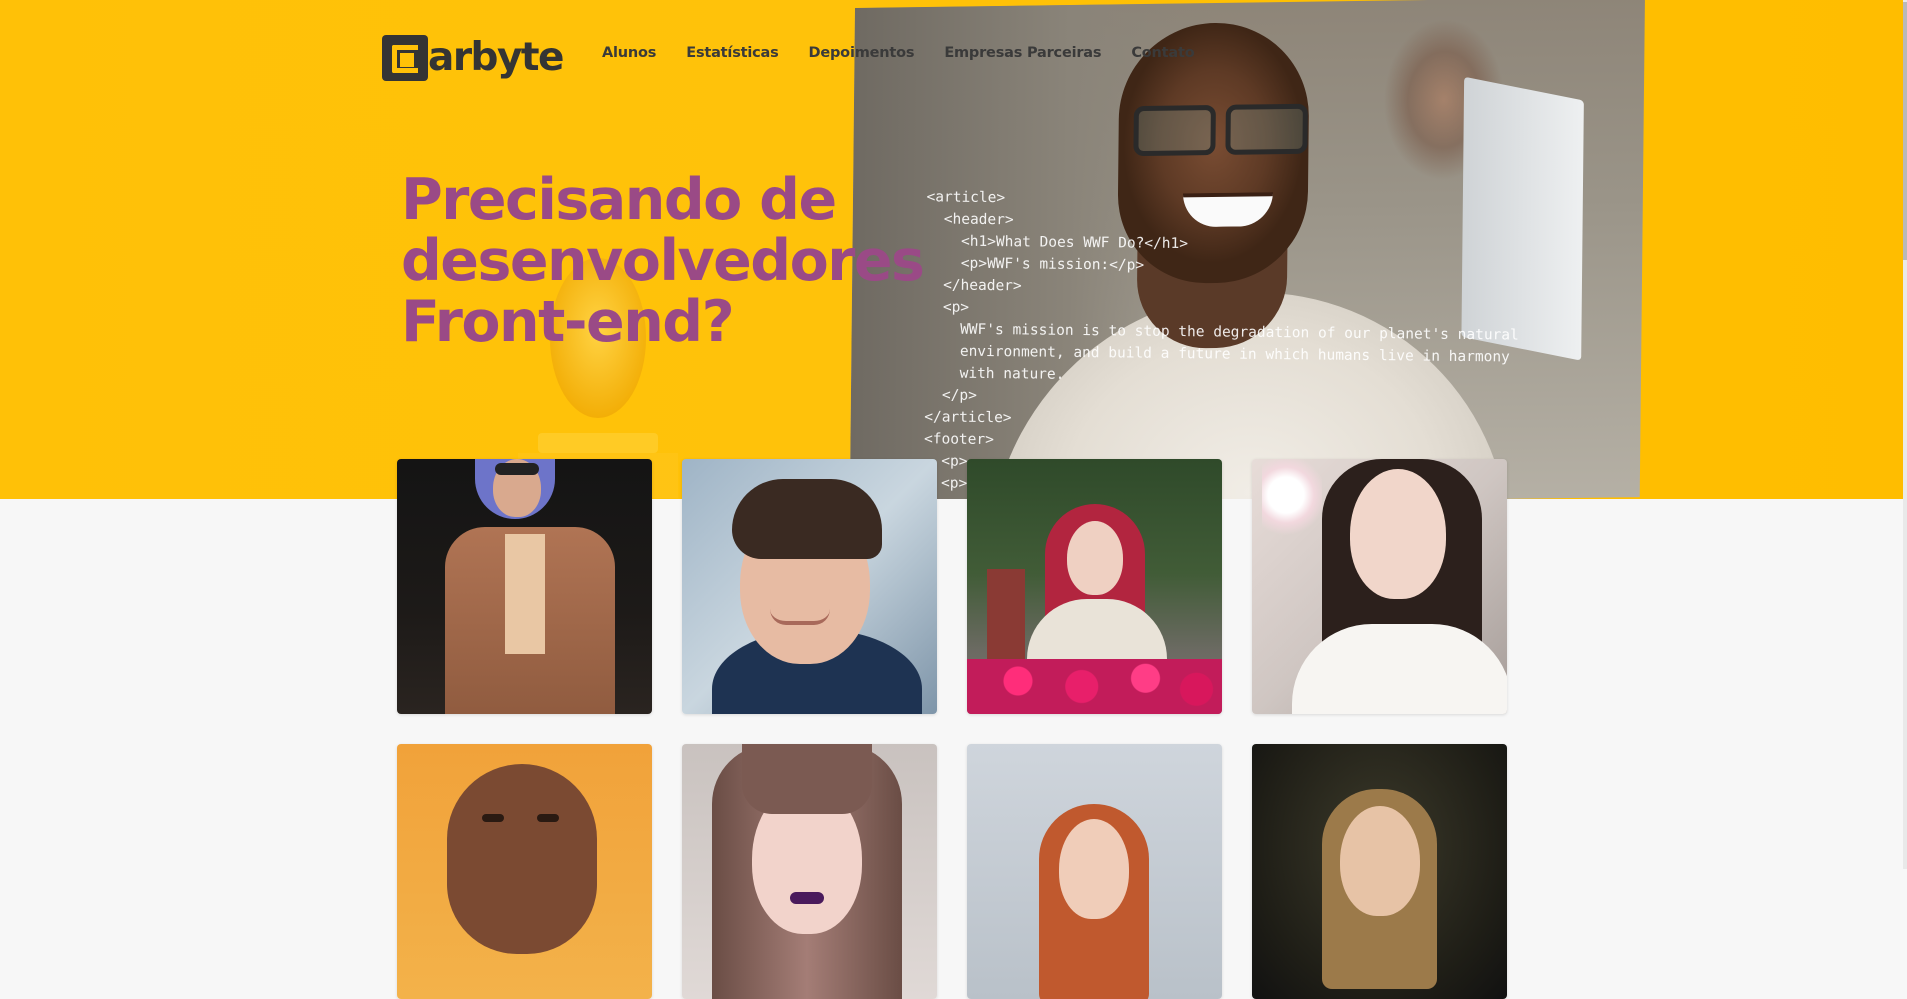 The image size is (1907, 999). Describe the element at coordinates (405, 58) in the screenshot. I see `logo-mark-icon` at that location.